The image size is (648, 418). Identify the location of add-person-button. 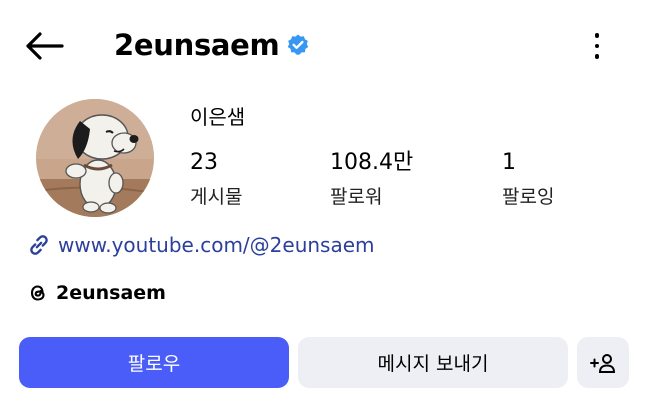
(603, 362).